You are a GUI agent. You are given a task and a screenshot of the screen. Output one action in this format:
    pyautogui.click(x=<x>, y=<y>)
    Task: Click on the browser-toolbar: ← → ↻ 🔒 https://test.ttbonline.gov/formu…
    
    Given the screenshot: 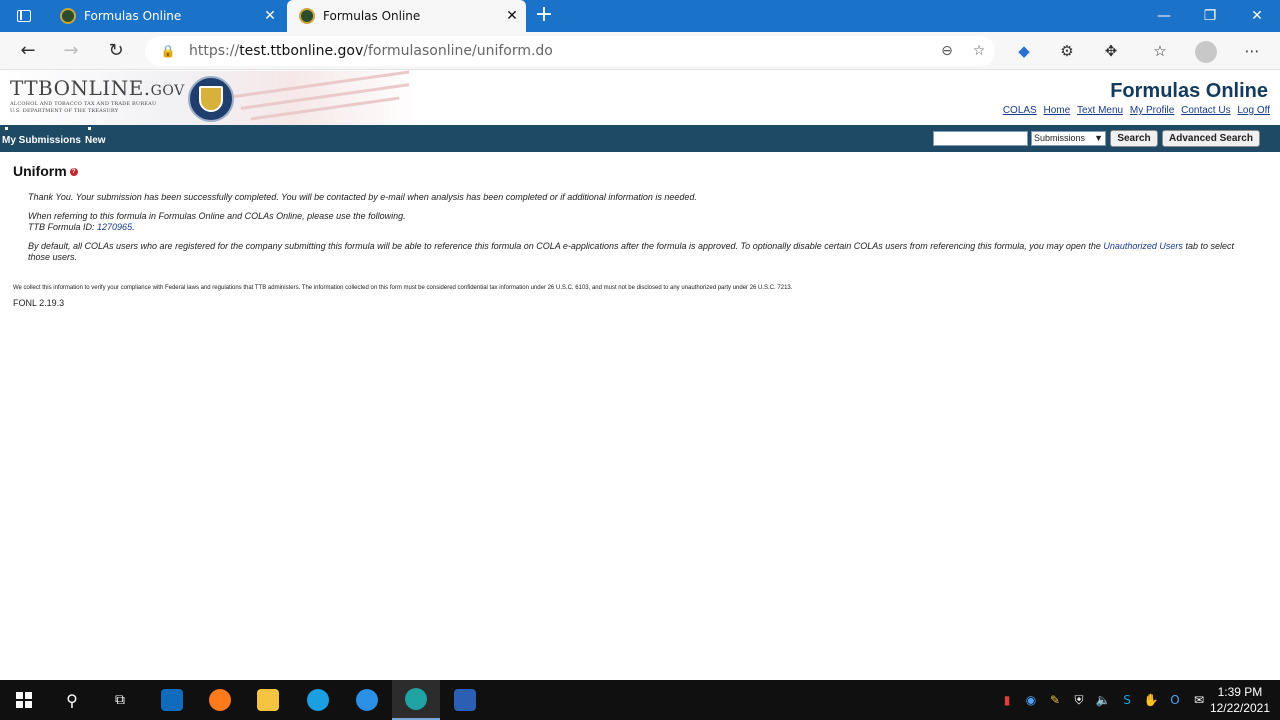 What is the action you would take?
    pyautogui.click(x=640, y=51)
    